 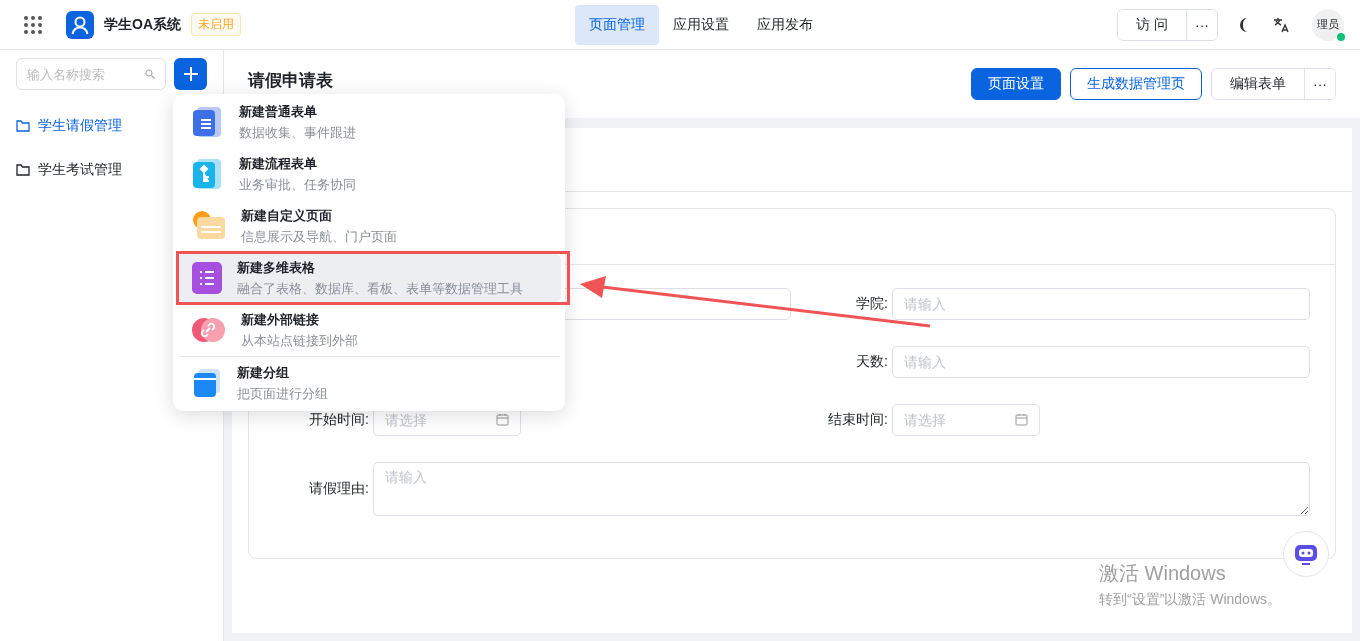 I want to click on nav-tab: 应用设置, so click(x=701, y=24).